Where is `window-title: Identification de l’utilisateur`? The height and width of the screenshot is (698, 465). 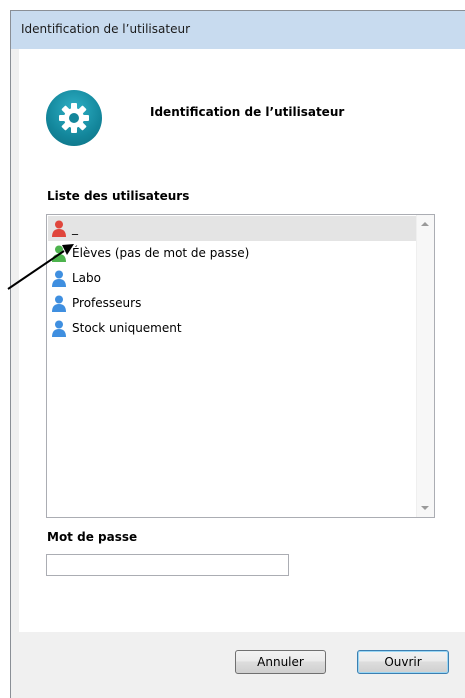
window-title: Identification de l’utilisateur is located at coordinates (106, 29).